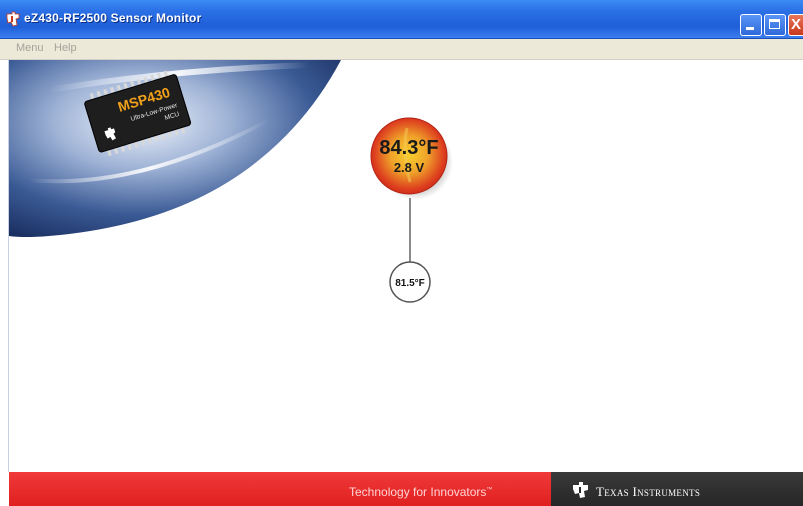 This screenshot has width=803, height=506. I want to click on msp430-banner: MSP430 Ultra-Low-Power MCU, so click(175, 148).